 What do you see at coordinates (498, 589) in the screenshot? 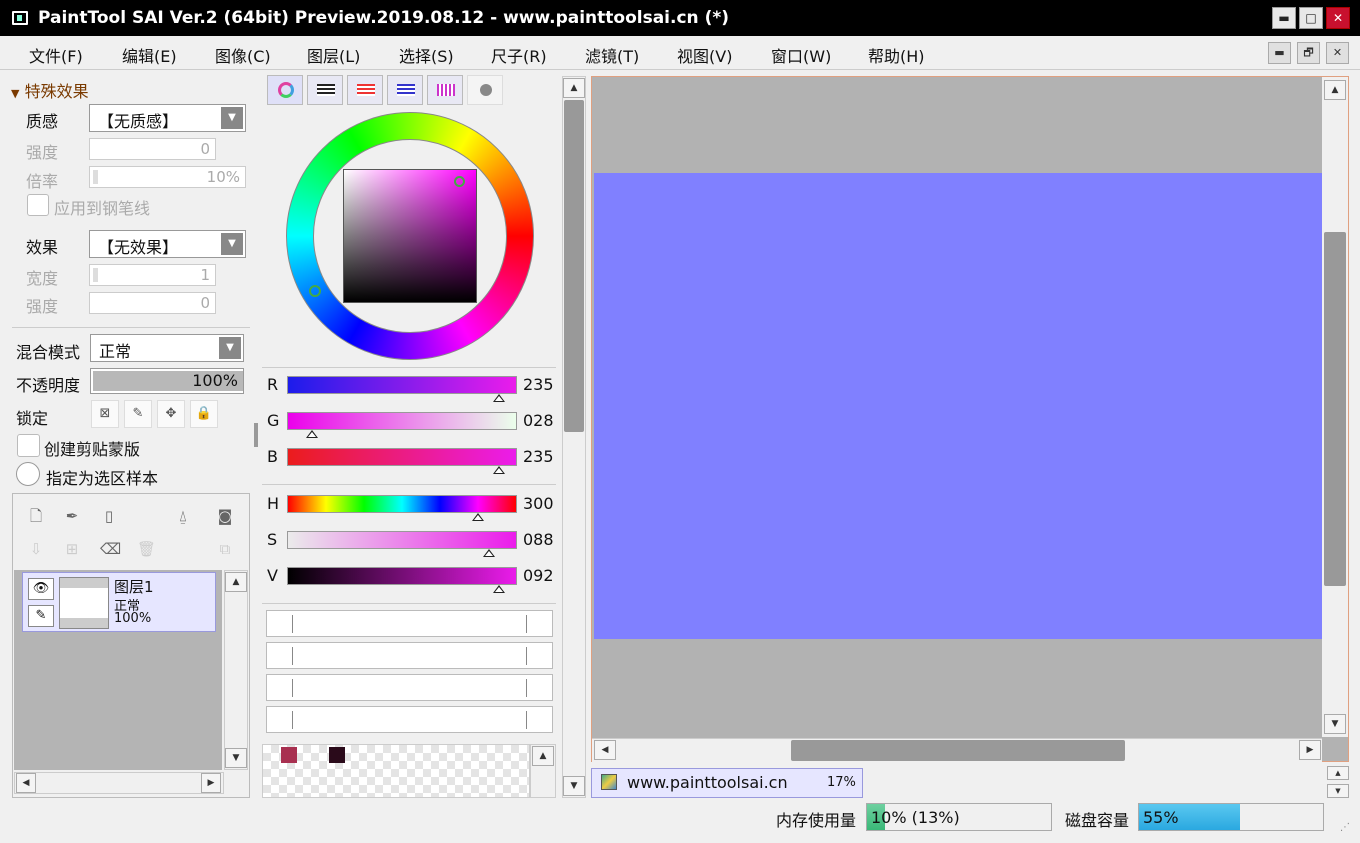
I see `v-slider-thumb` at bounding box center [498, 589].